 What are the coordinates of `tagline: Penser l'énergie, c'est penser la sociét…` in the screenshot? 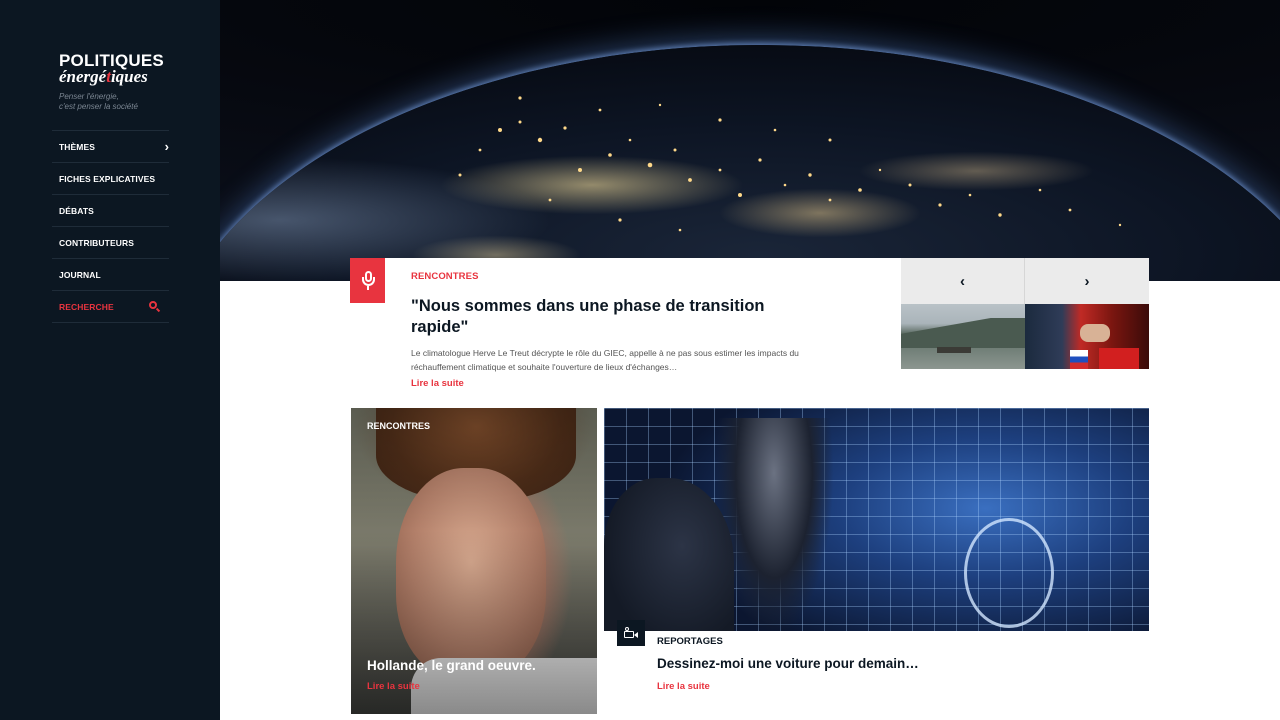 It's located at (119, 102).